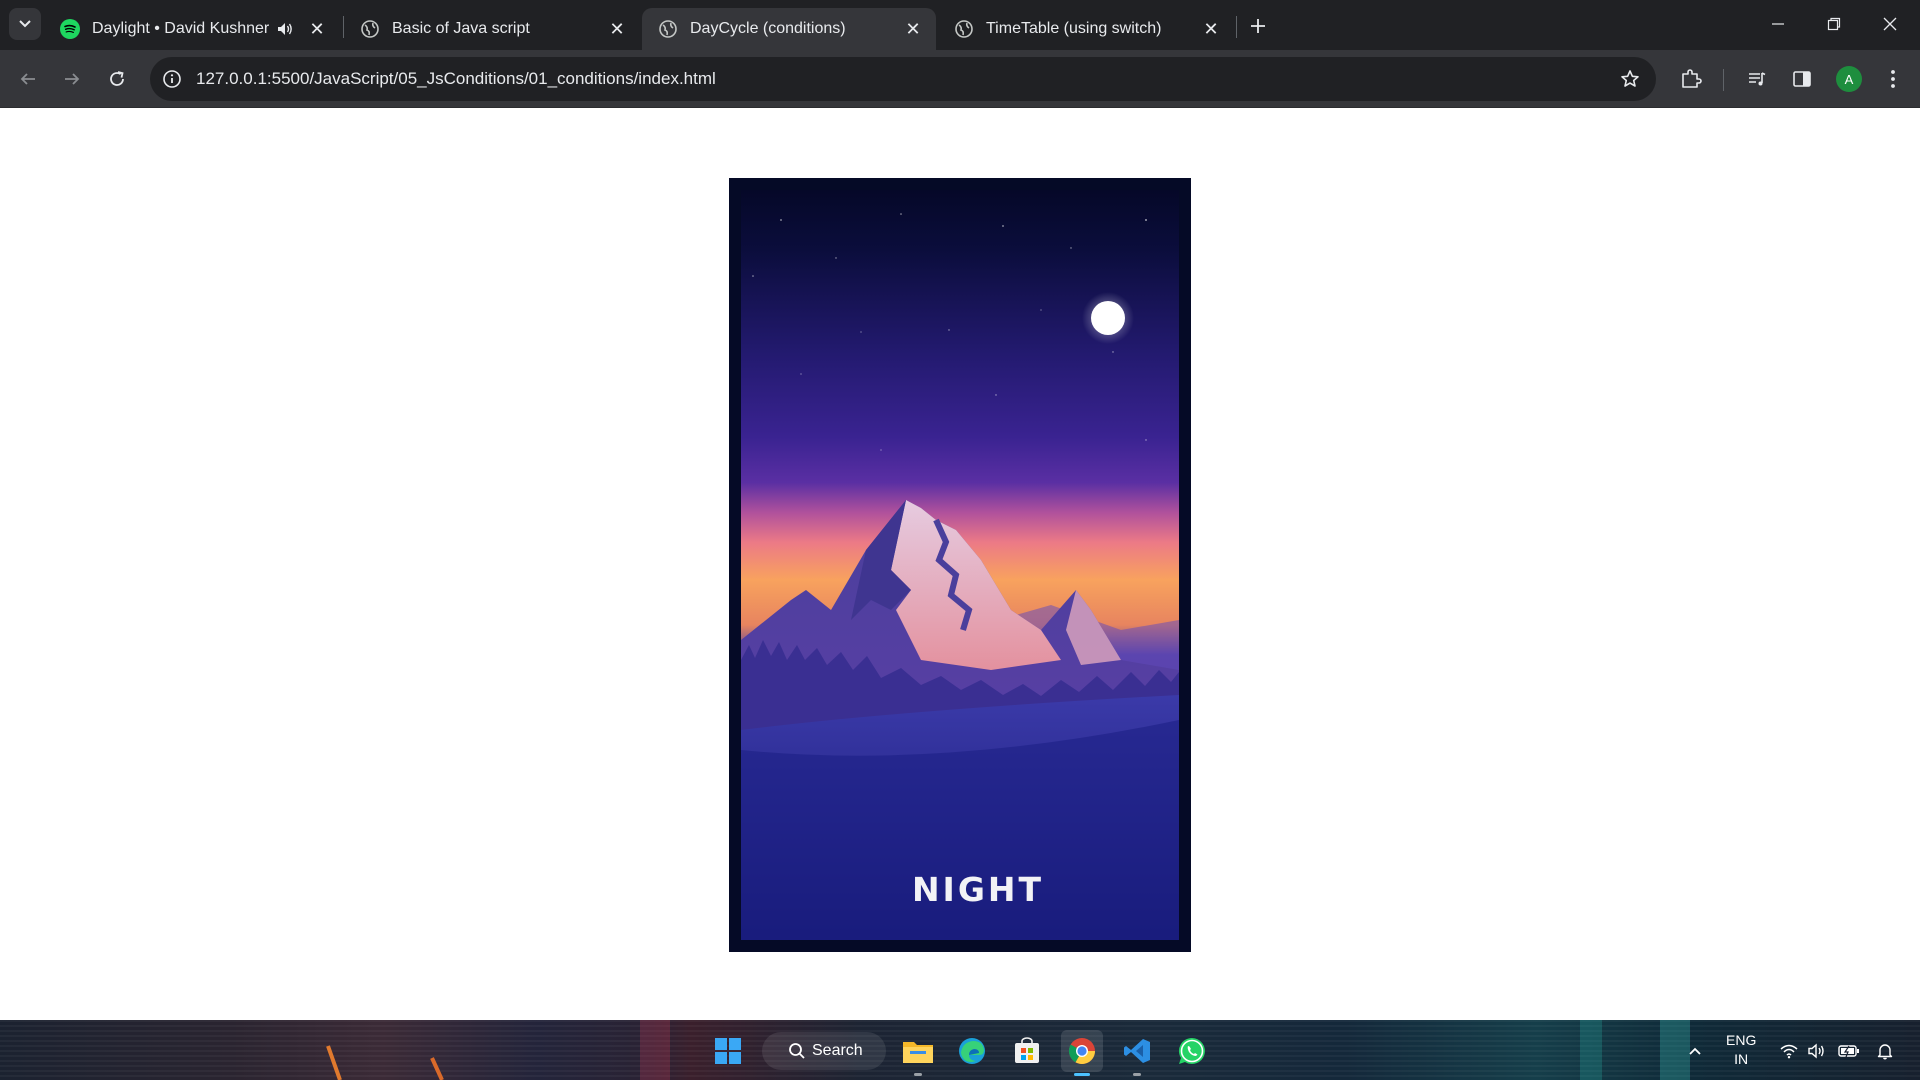  Describe the element at coordinates (461, 28) in the screenshot. I see `tab-title: Basic of Java script` at that location.